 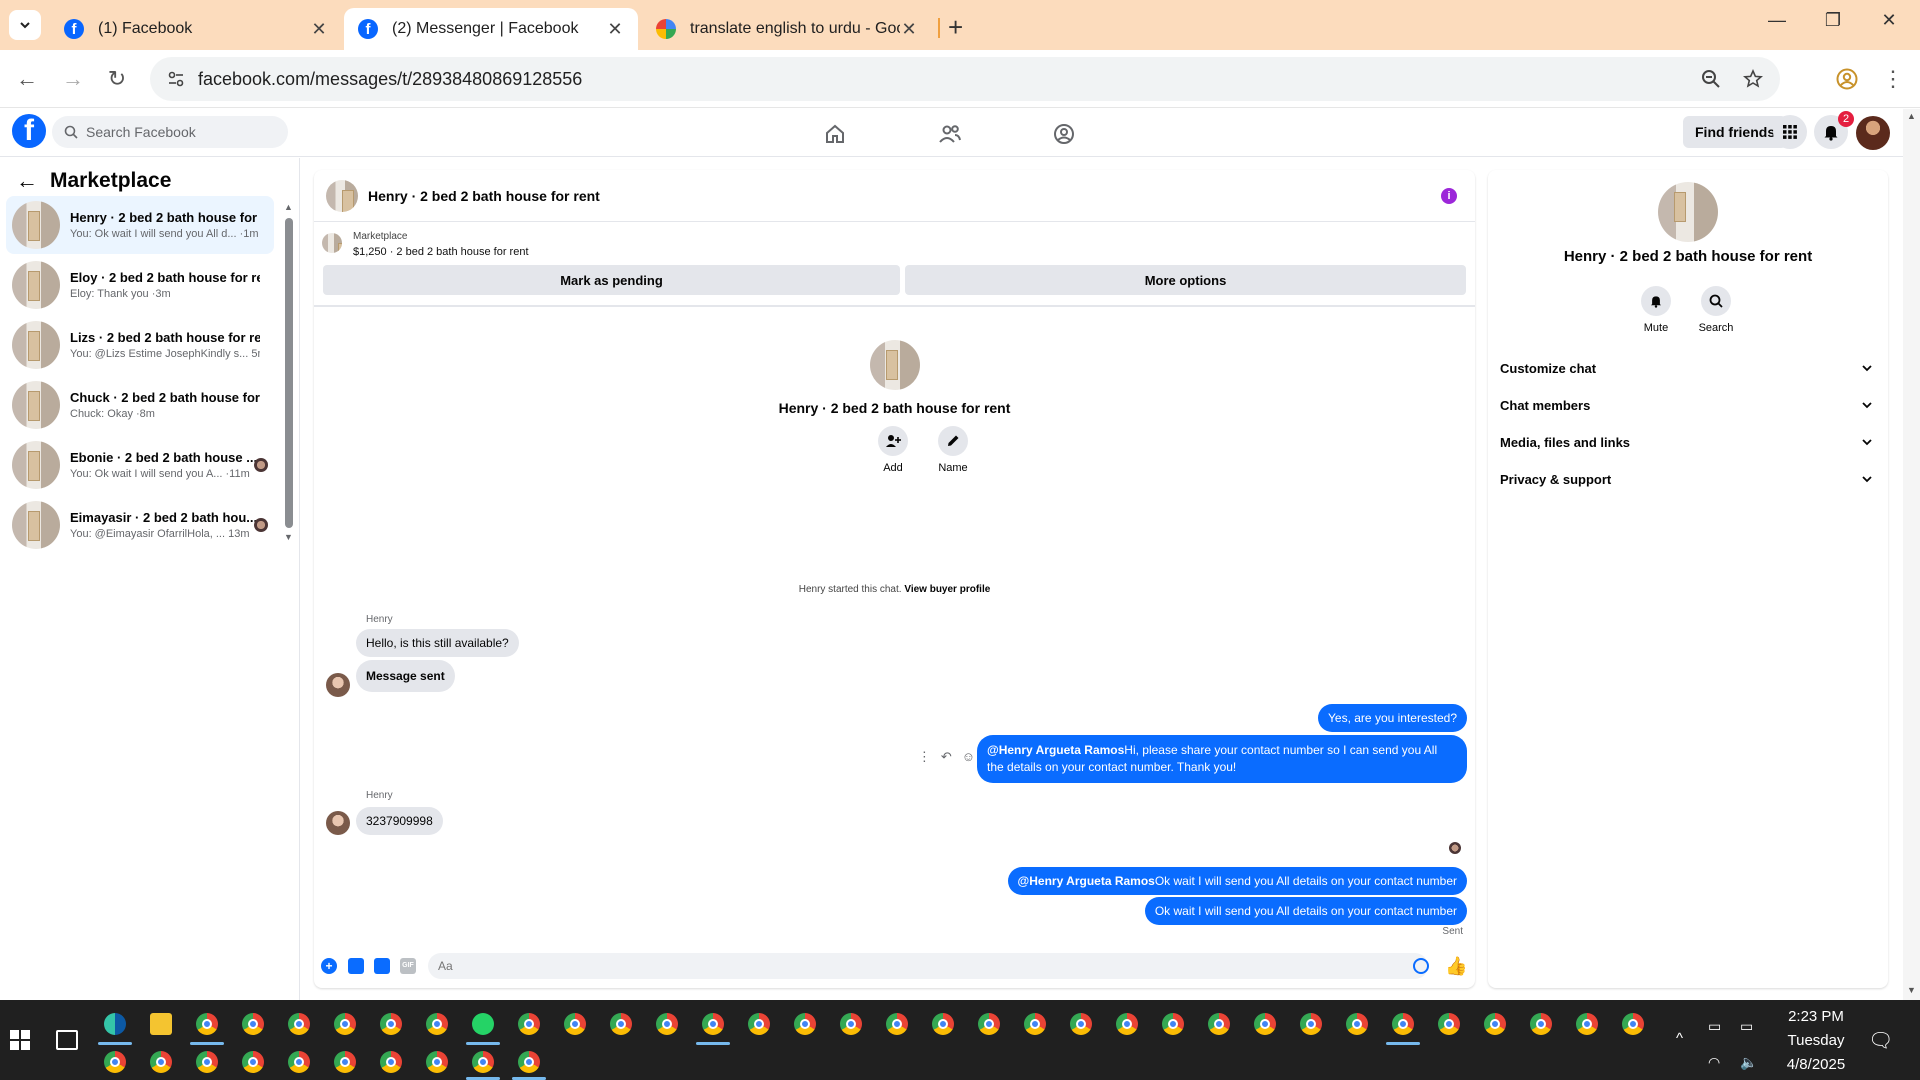 What do you see at coordinates (176, 79) in the screenshot?
I see `site-info-icon` at bounding box center [176, 79].